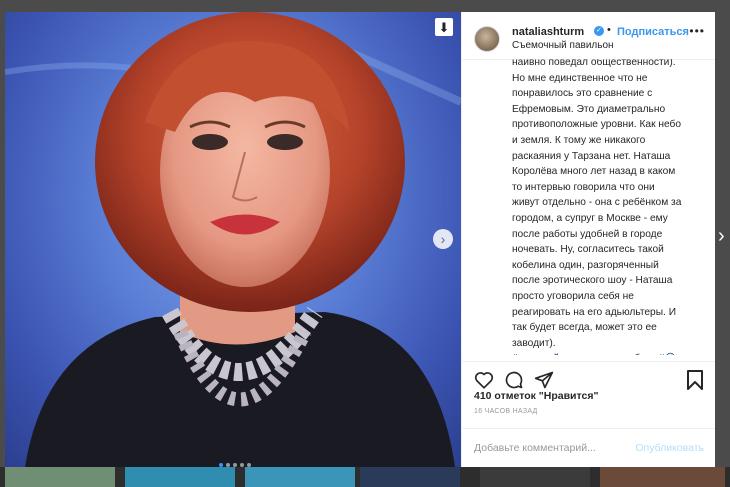 The width and height of the screenshot is (730, 487). I want to click on caption-line: просто уговорила себя не, so click(573, 296).